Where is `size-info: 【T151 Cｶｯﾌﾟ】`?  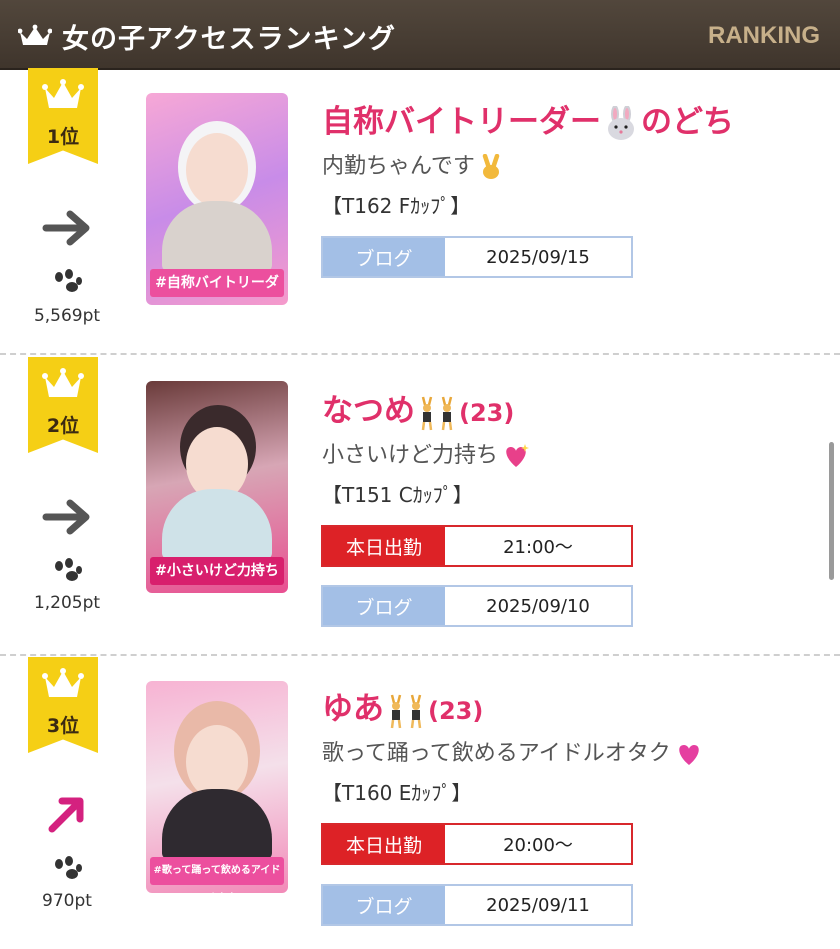 size-info: 【T151 Cｶｯﾌﾟ】 is located at coordinates (397, 495).